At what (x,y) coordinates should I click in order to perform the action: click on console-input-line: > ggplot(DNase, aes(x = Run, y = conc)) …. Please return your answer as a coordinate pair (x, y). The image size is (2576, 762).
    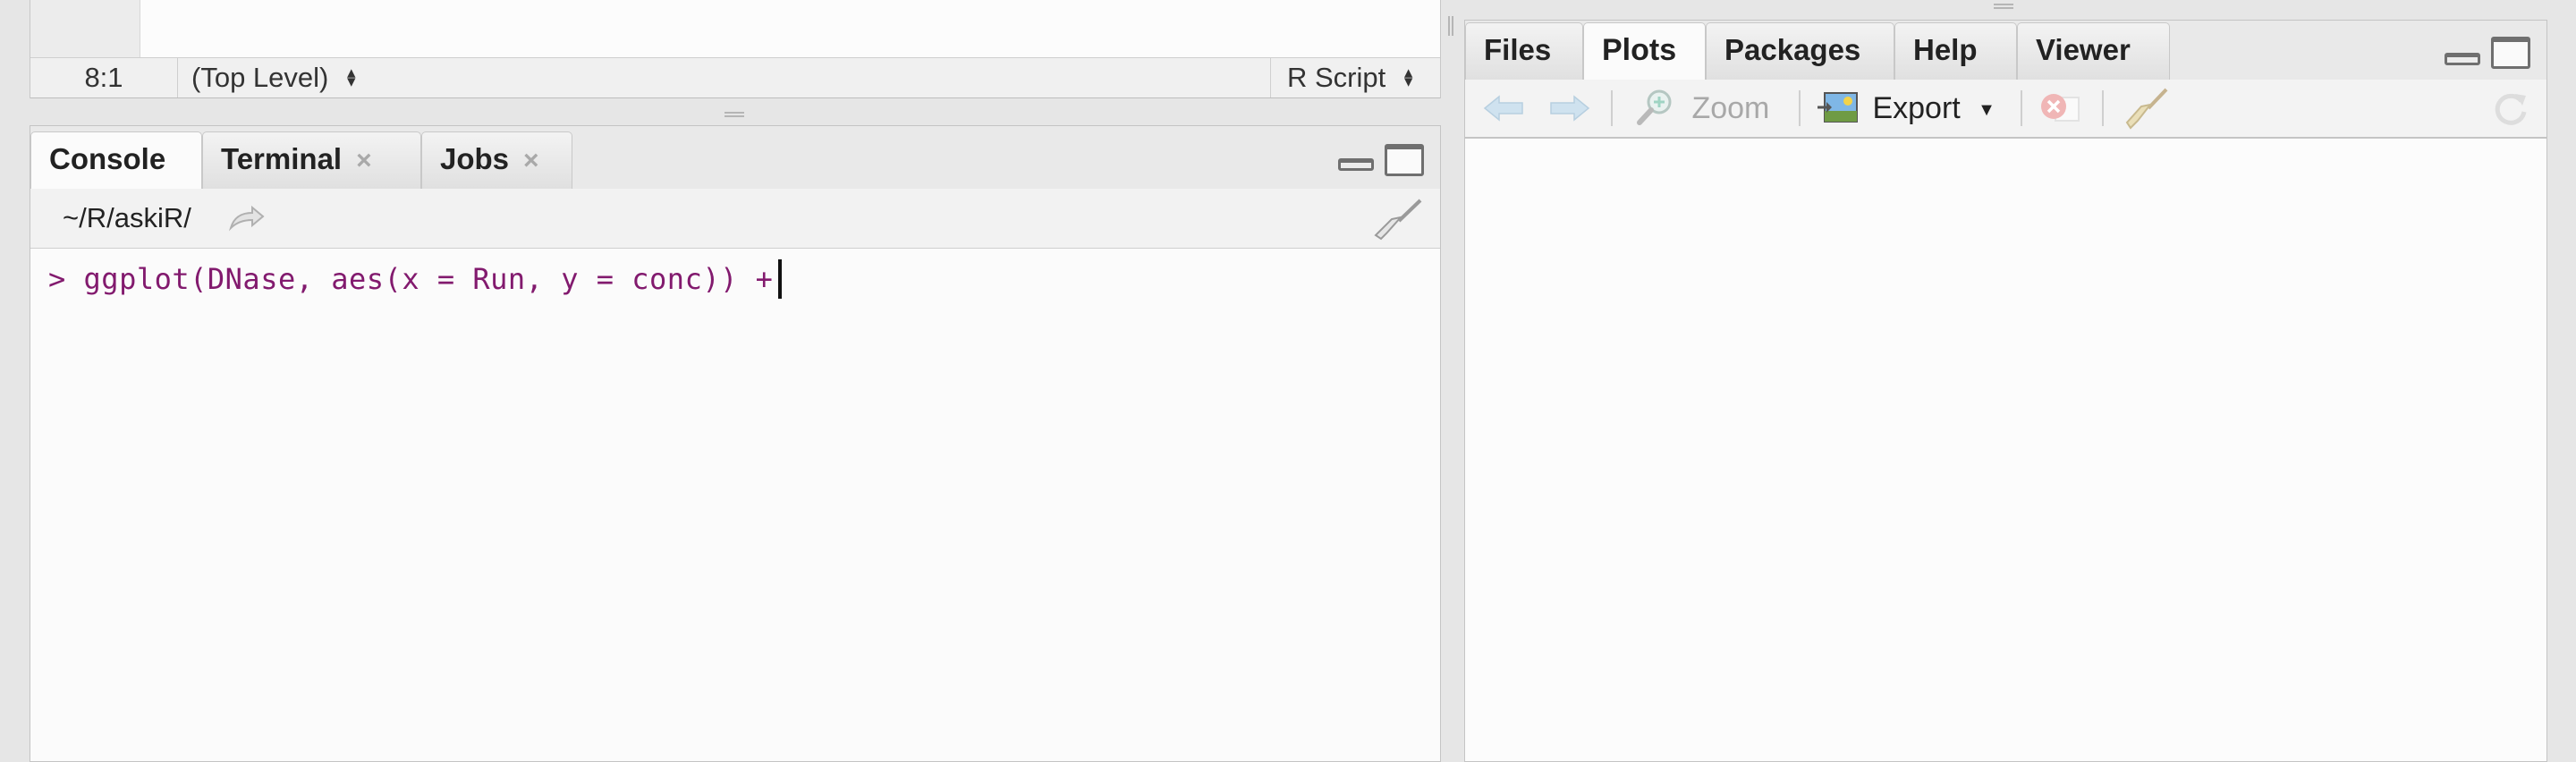
    Looking at the image, I should click on (415, 280).